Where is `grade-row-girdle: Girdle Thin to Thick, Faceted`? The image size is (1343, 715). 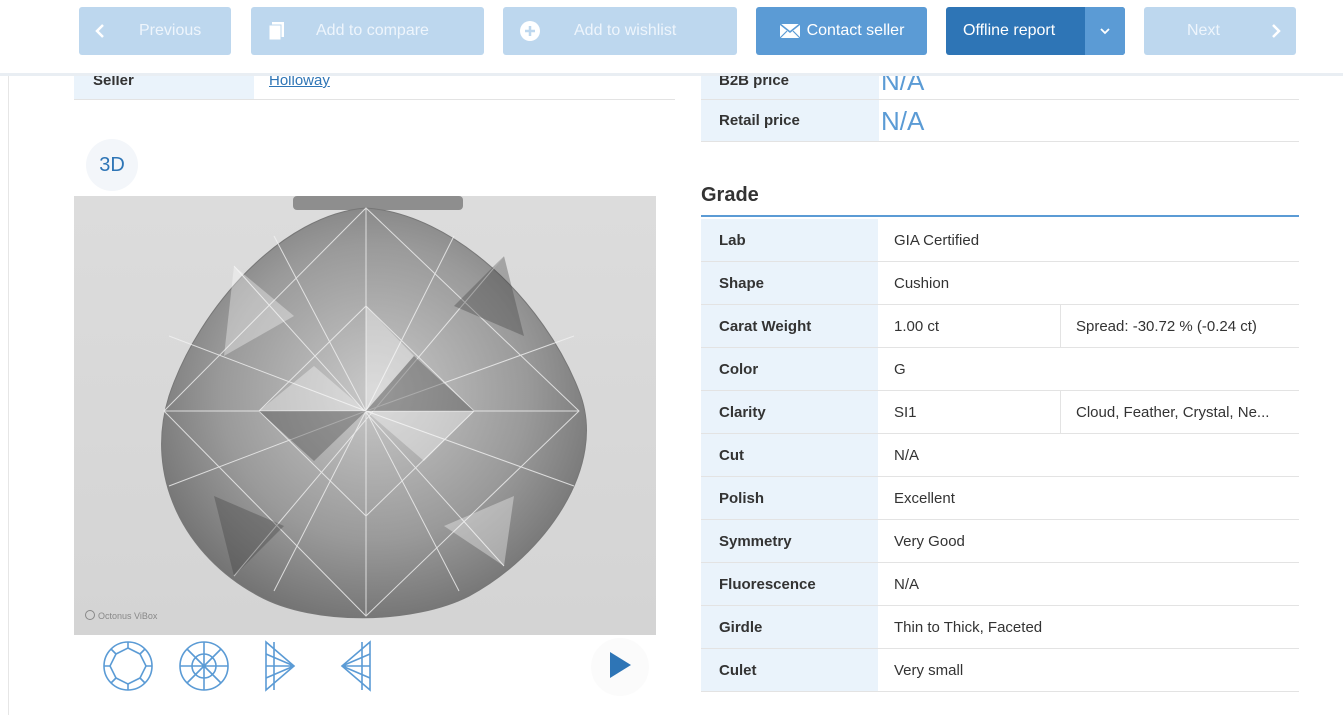 grade-row-girdle: Girdle Thin to Thick, Faceted is located at coordinates (1000, 627).